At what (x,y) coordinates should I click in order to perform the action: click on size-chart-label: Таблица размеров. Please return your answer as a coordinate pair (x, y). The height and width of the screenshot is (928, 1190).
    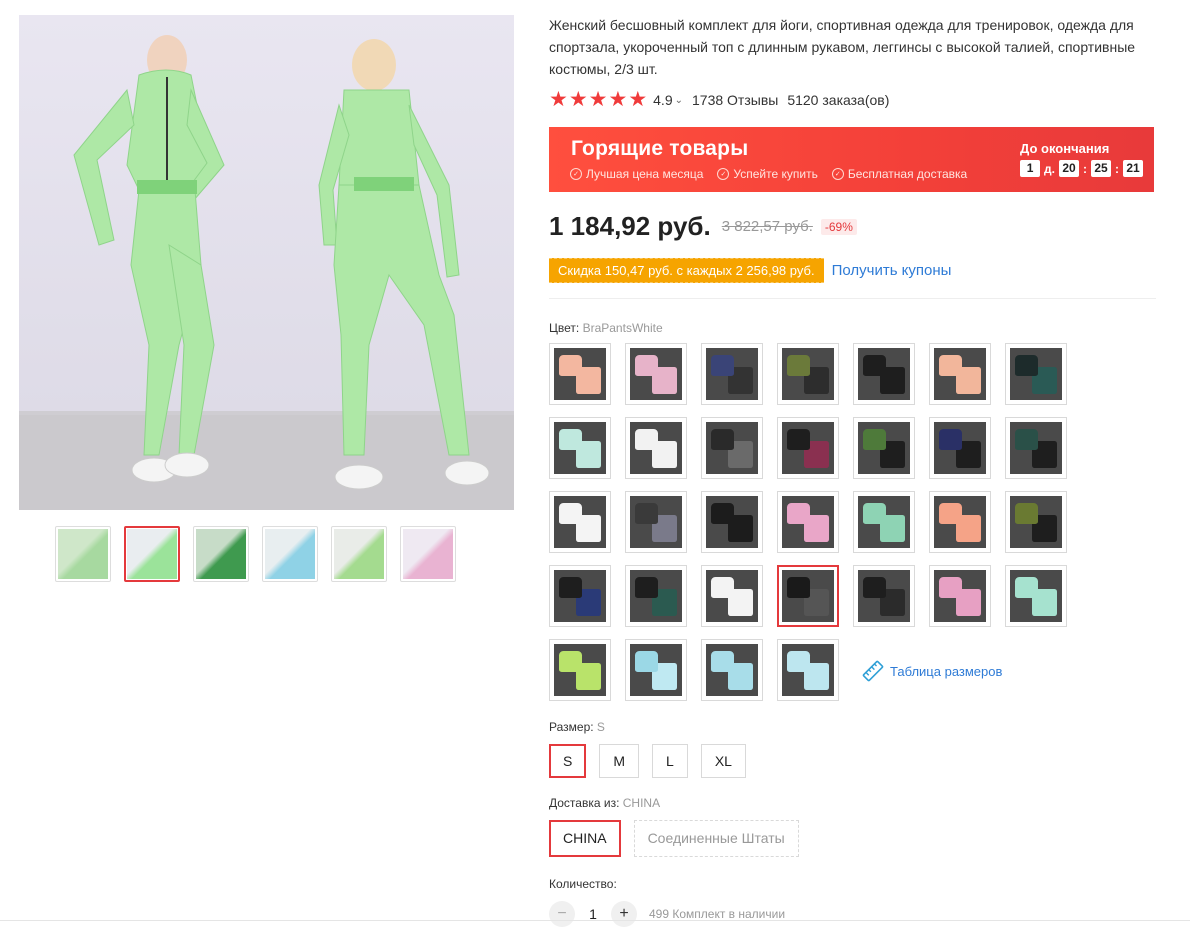
    Looking at the image, I should click on (946, 671).